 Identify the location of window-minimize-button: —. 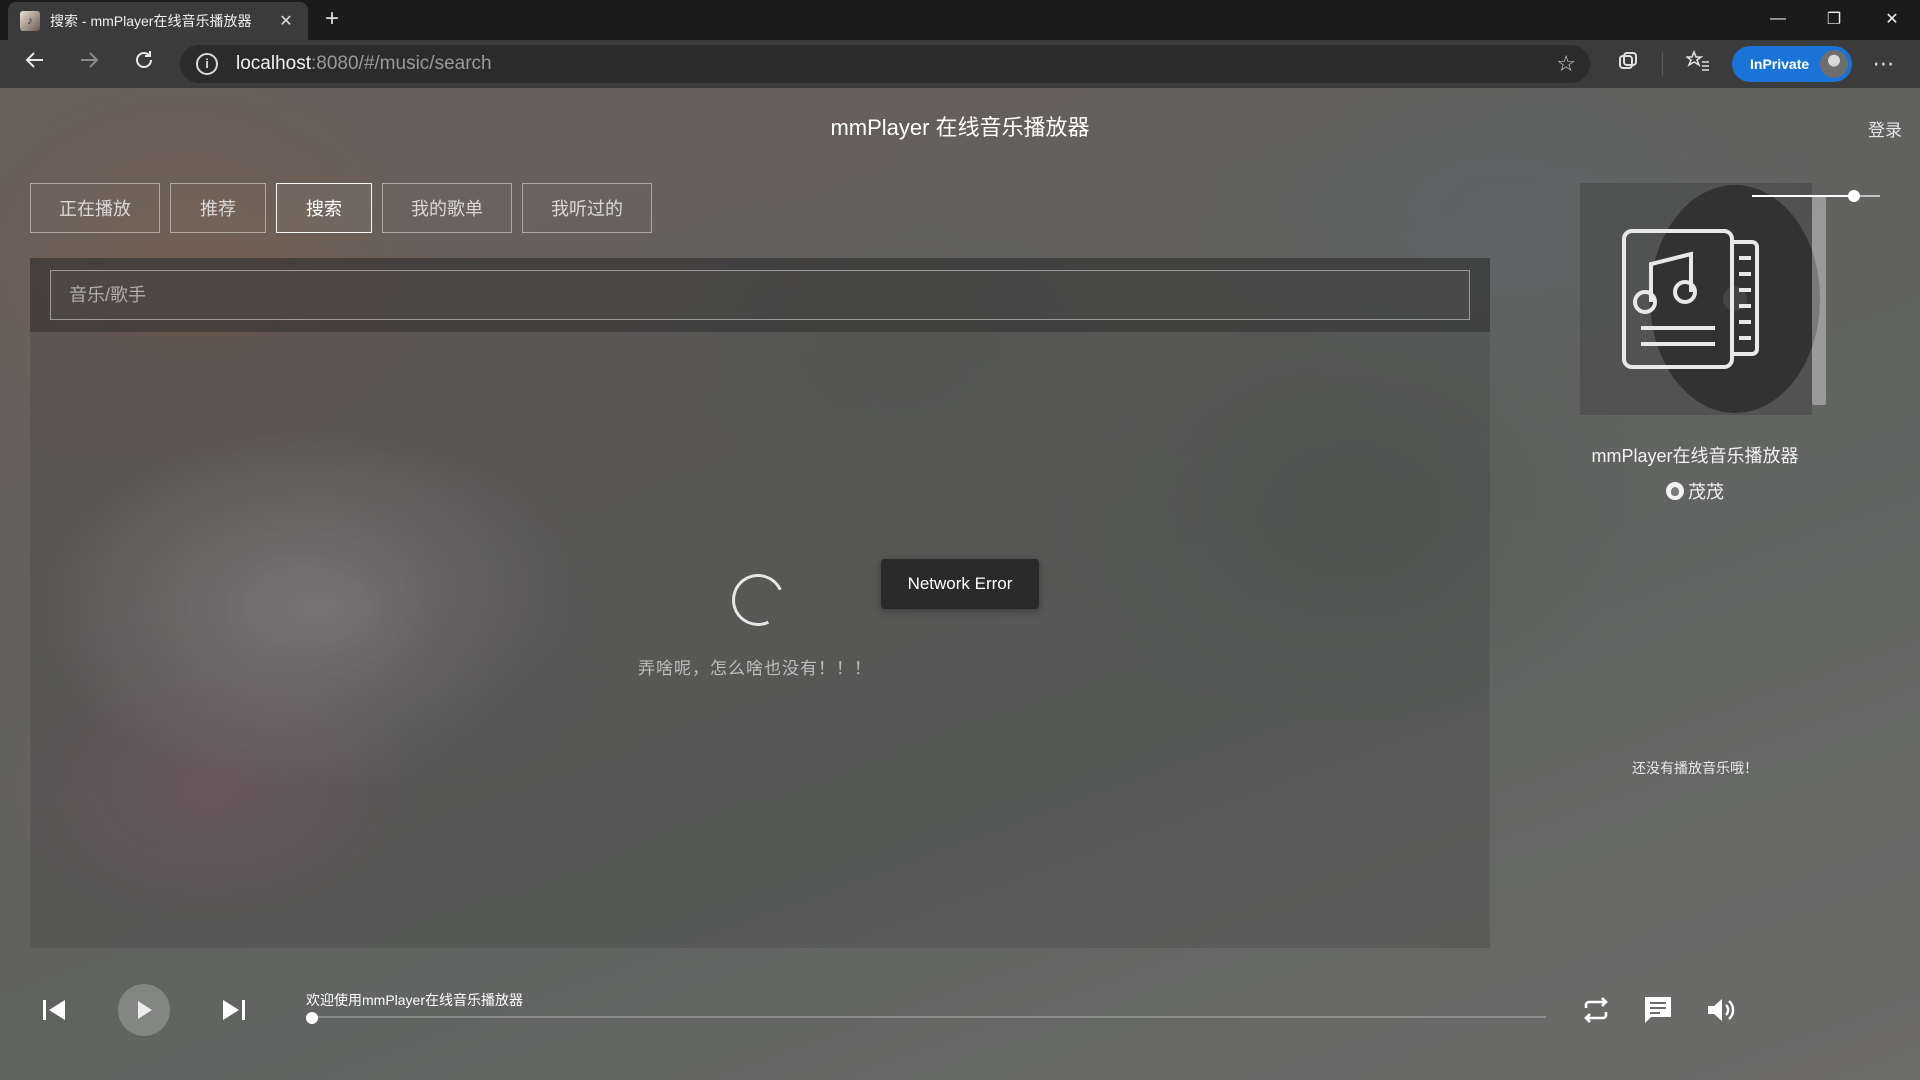
(1778, 19).